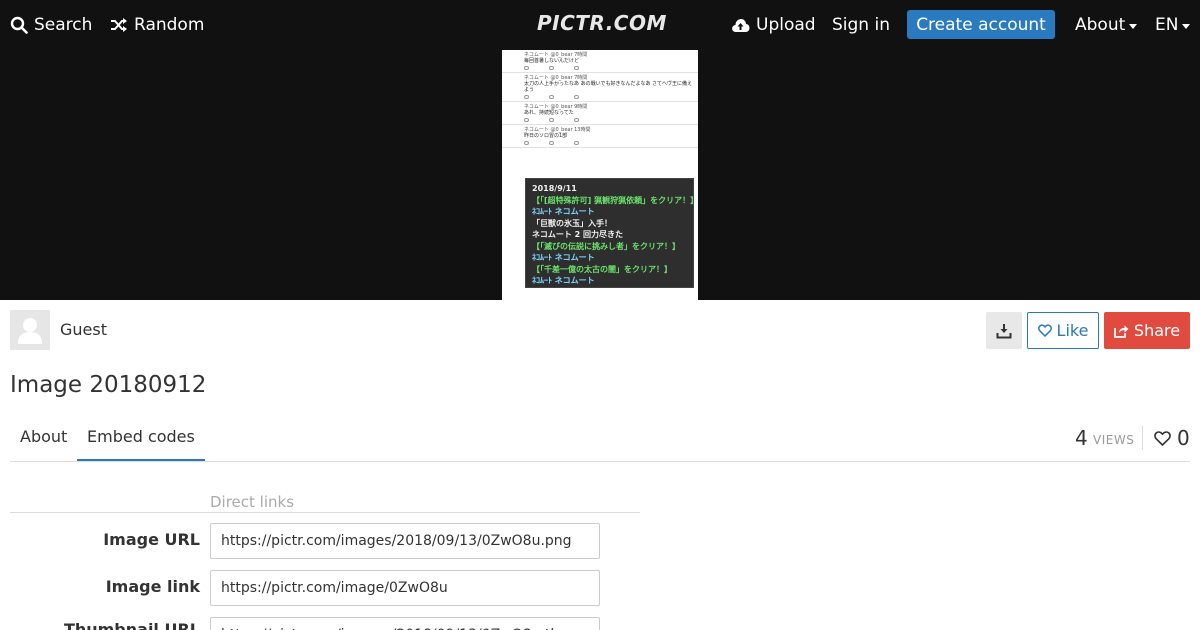 The image size is (1200, 630). What do you see at coordinates (119, 25) in the screenshot?
I see `random-icon` at bounding box center [119, 25].